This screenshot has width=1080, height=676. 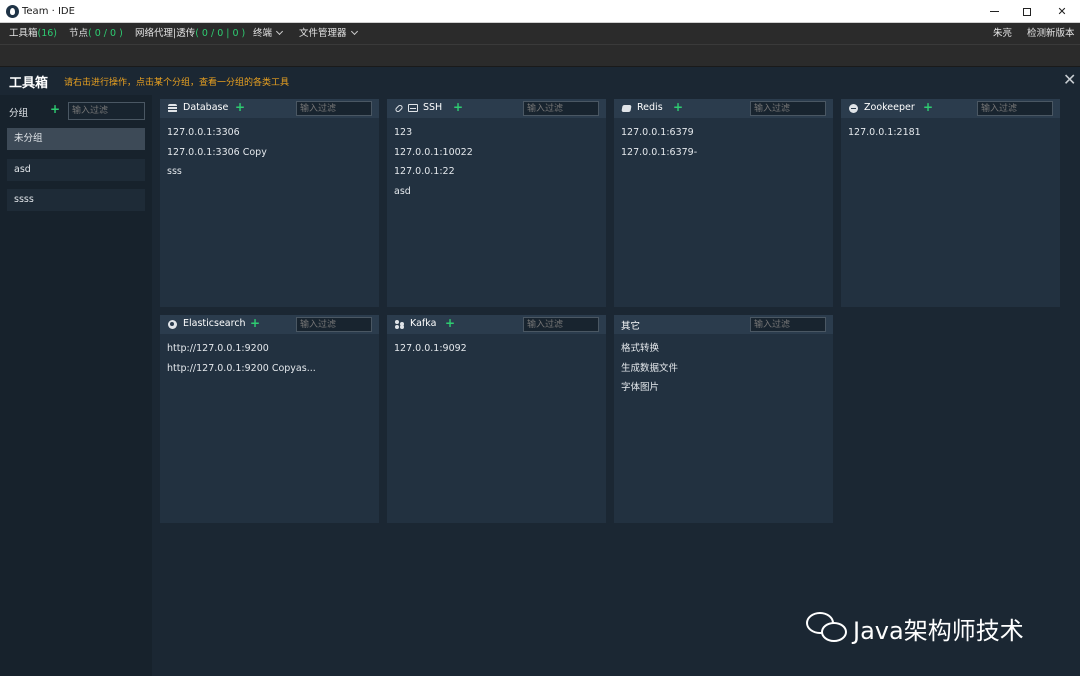 What do you see at coordinates (214, 323) in the screenshot?
I see `card-title: Elasticsearch` at bounding box center [214, 323].